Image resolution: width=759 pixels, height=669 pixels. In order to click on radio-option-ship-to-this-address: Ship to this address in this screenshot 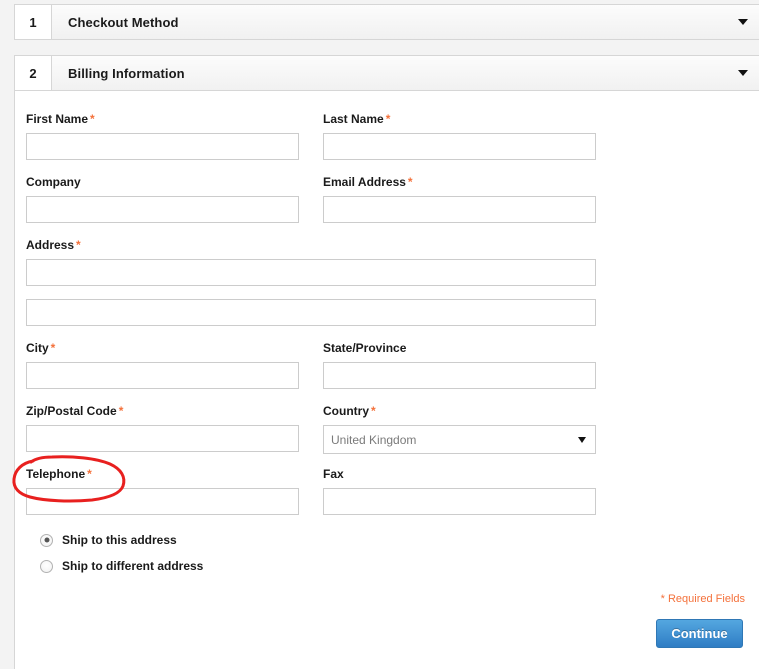, I will do `click(121, 540)`.